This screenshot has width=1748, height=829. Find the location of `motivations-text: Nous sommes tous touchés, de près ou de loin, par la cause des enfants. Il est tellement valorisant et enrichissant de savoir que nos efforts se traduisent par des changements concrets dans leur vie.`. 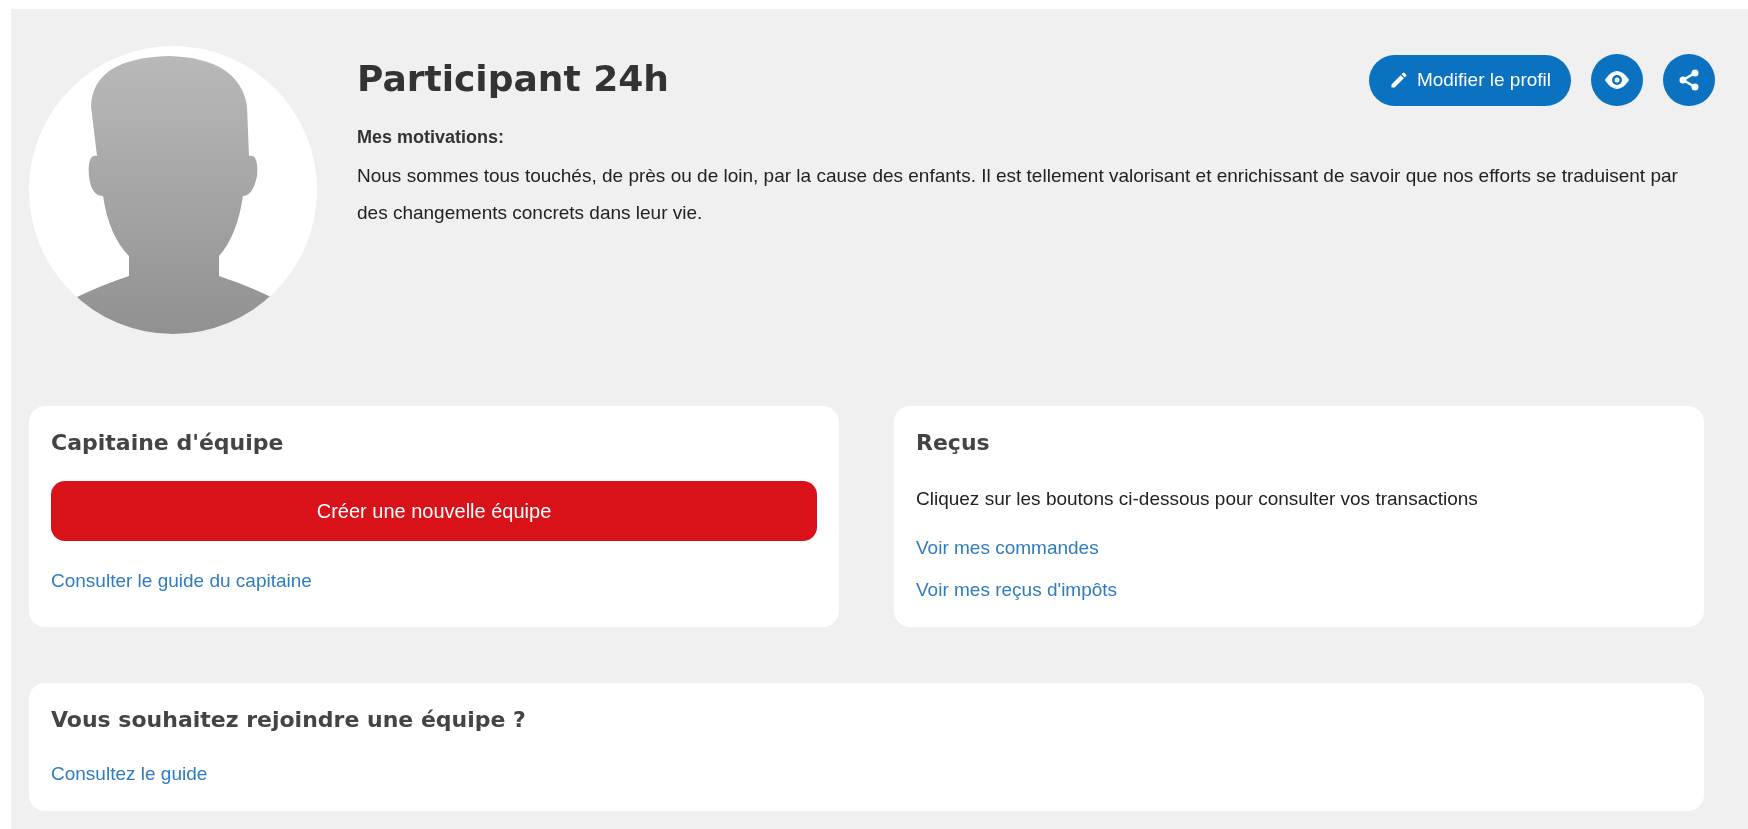

motivations-text: Nous sommes tous touchés, de près ou de loin, par la cause des enfants. Il est tellement valorisant et enrichissant de savoir que nos efforts se traduisent par des changements concrets dans leur vie. is located at coordinates (1018, 194).